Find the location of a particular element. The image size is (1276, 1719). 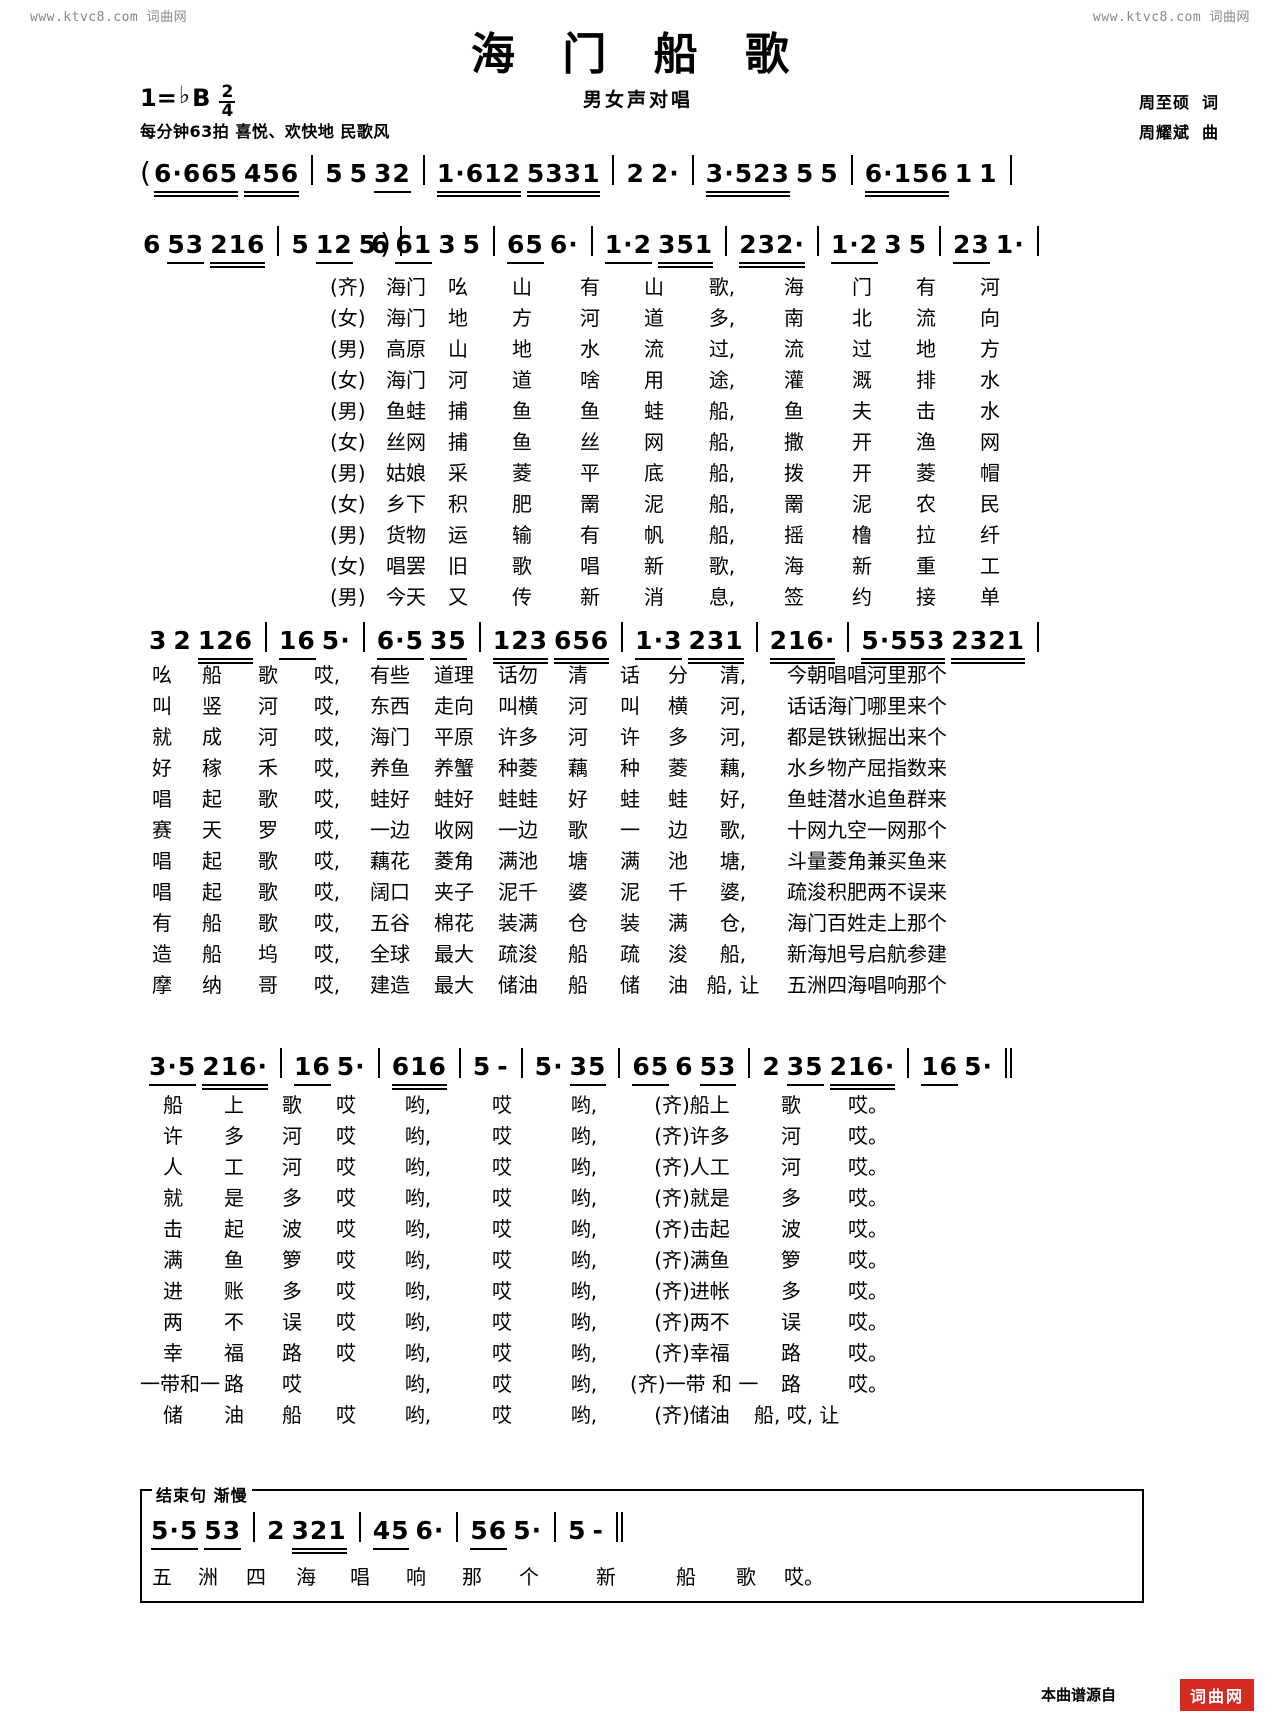

lyric-row: 唱起歌哎, 藕花 菱角 满池塘满池塘, 斗量菱角兼买鱼来 is located at coordinates (555, 861).